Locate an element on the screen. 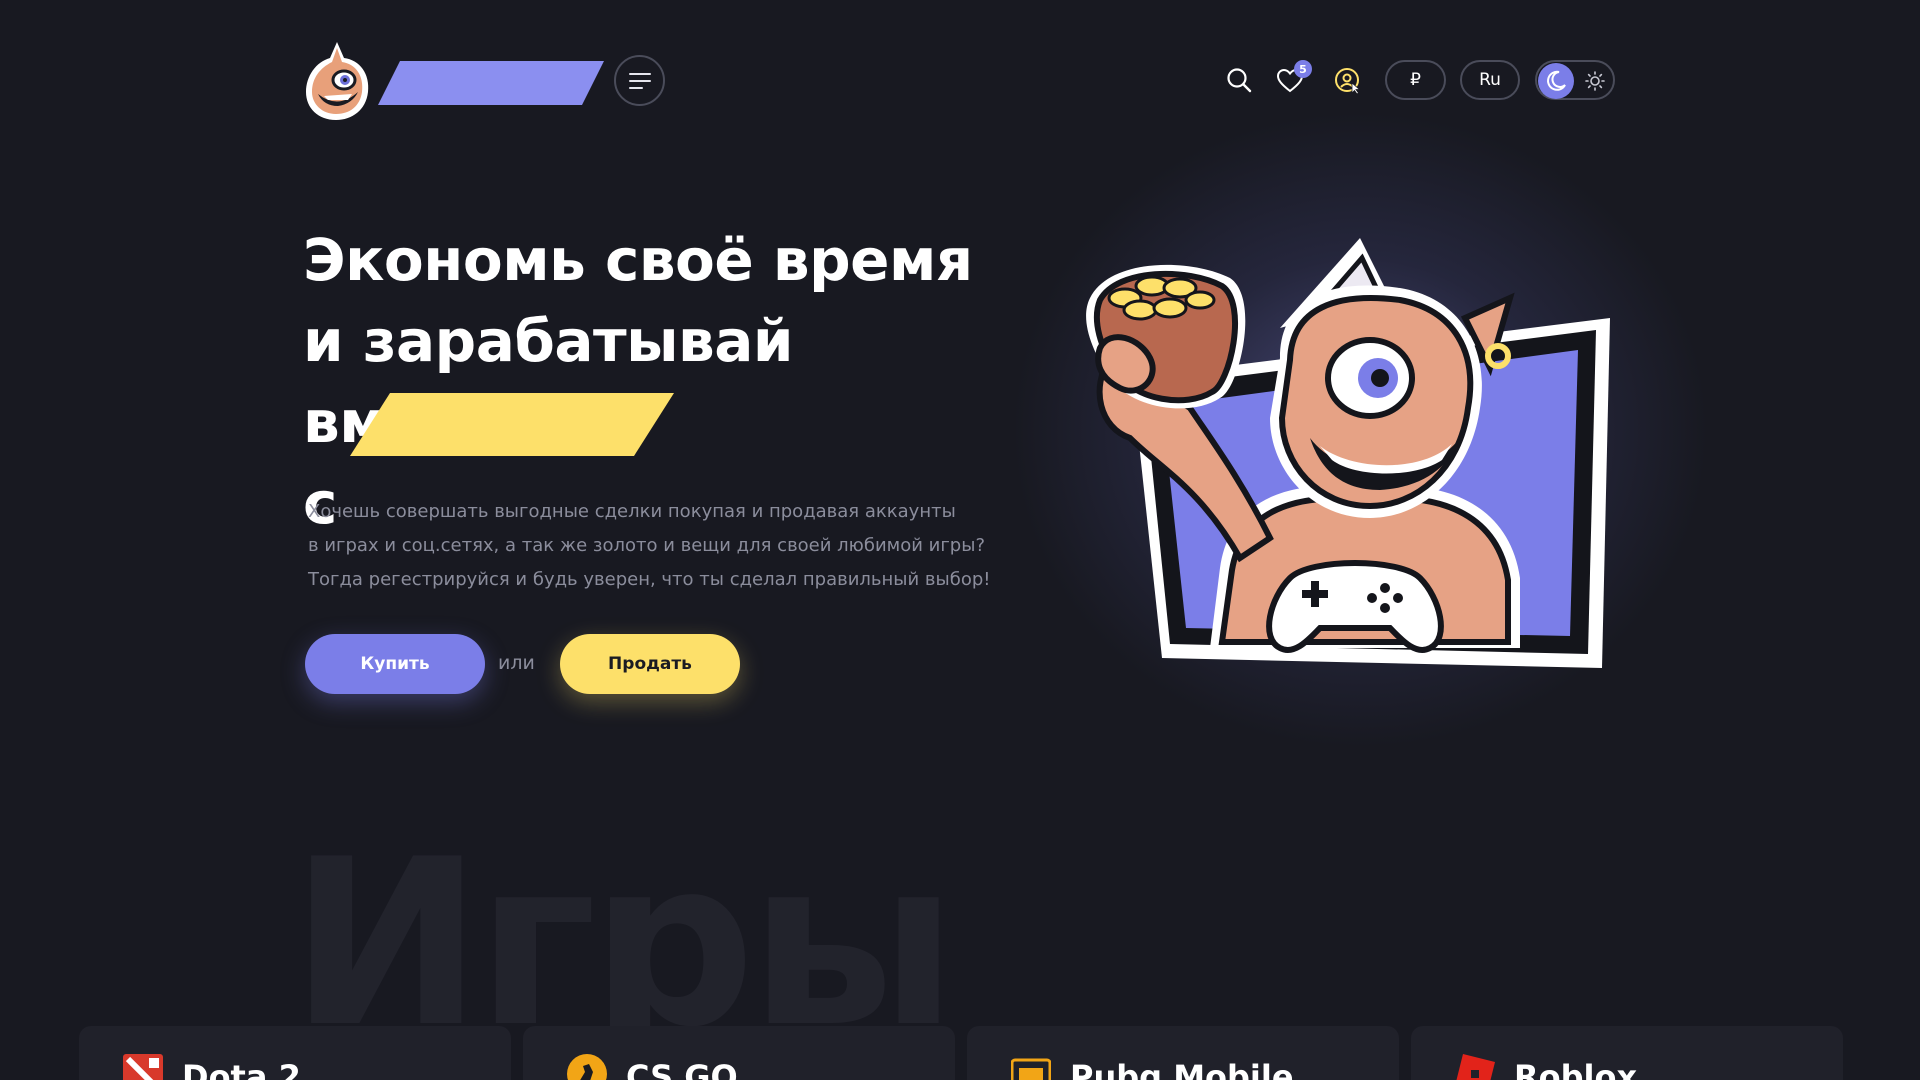 The image size is (1920, 1080). currency-selector: ₽ is located at coordinates (1415, 80).